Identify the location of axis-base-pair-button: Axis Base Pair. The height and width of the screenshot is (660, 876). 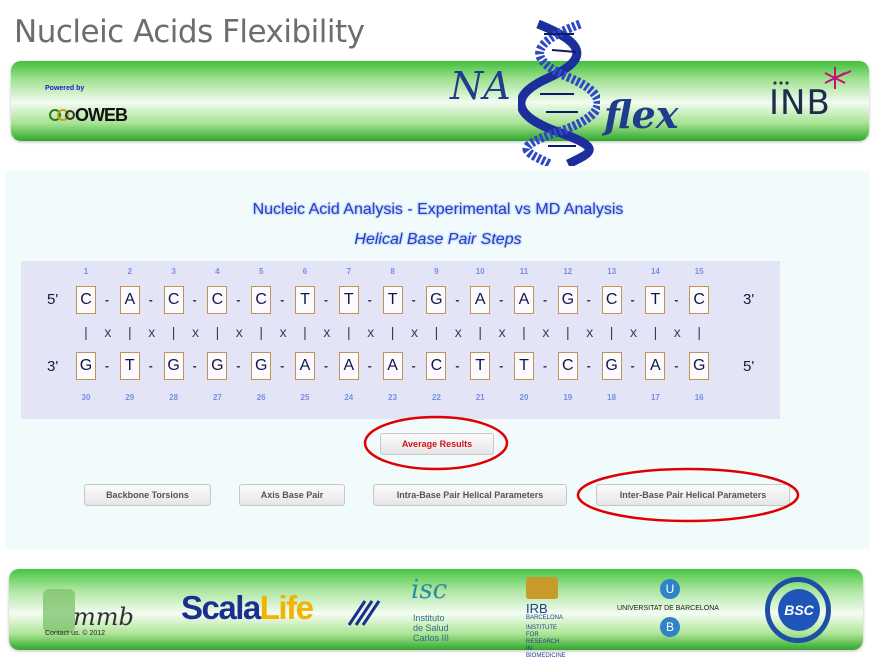
(292, 495).